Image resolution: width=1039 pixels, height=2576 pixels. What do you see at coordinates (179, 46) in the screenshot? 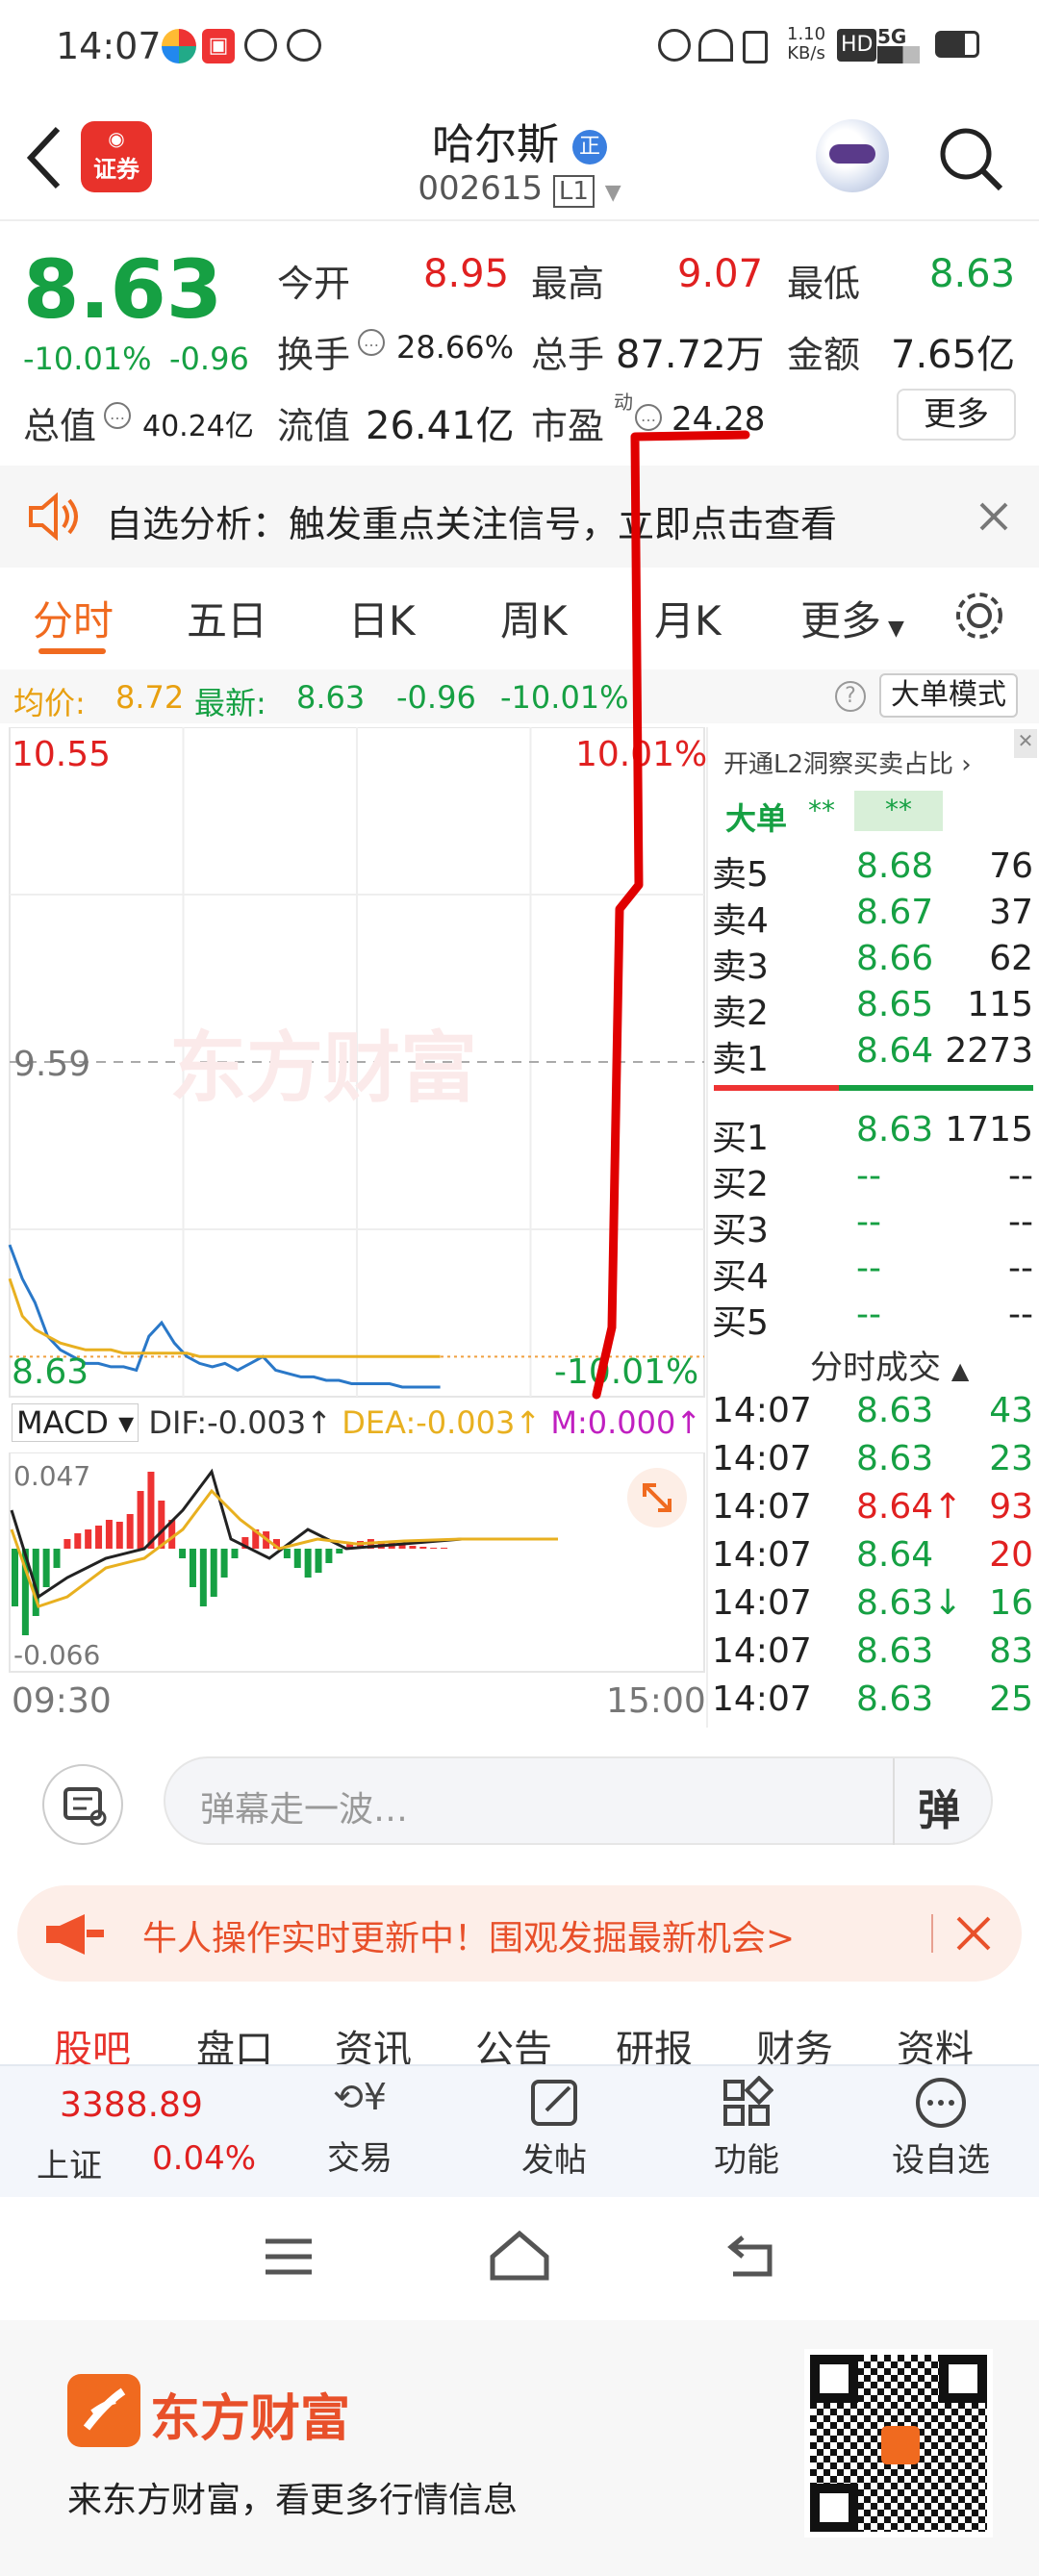
I see `app-notify-icon` at bounding box center [179, 46].